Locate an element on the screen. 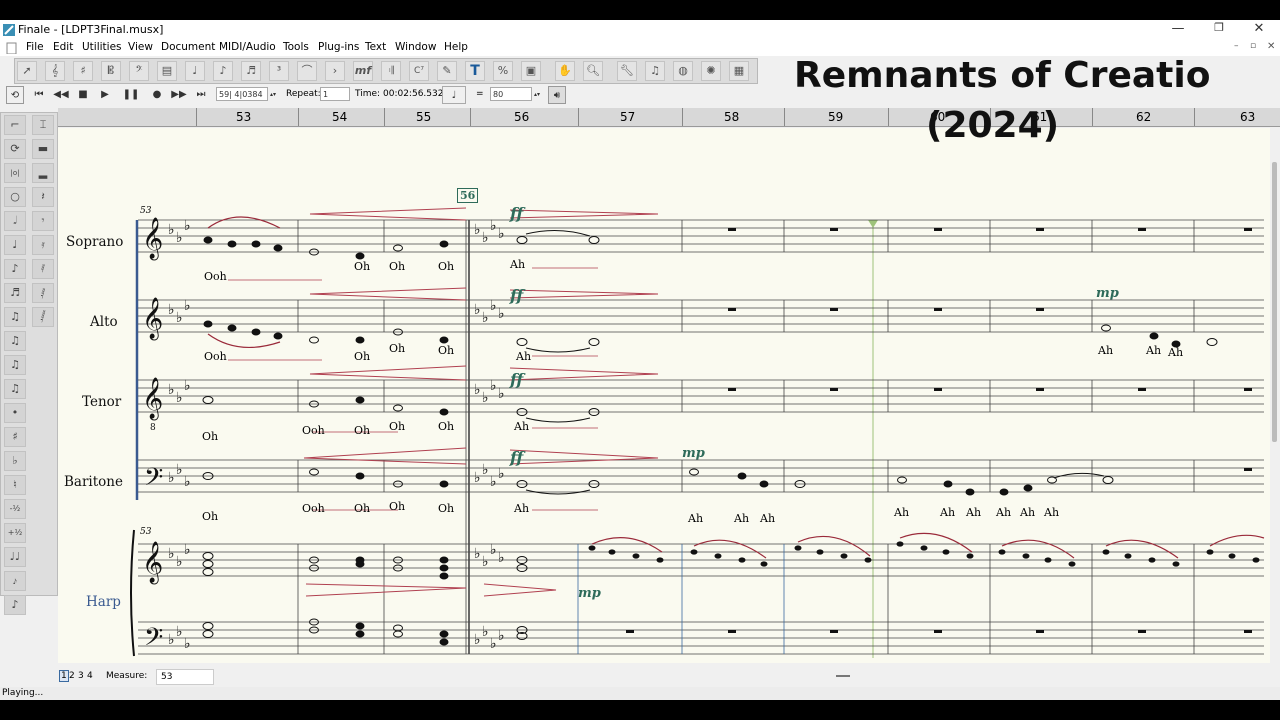 The width and height of the screenshot is (1280, 720). sixteenth-rest-icon: 𝄿 is located at coordinates (43, 245).